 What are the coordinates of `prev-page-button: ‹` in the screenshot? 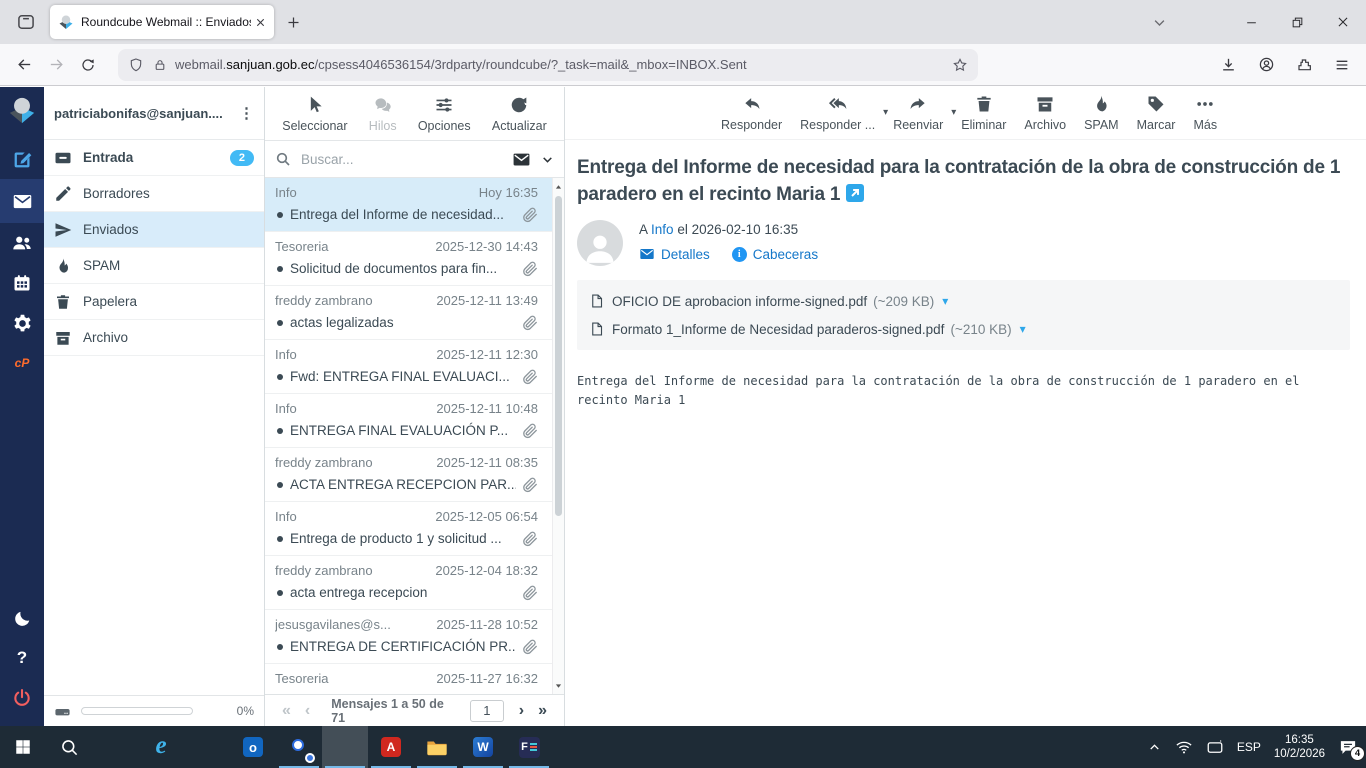 It's located at (307, 711).